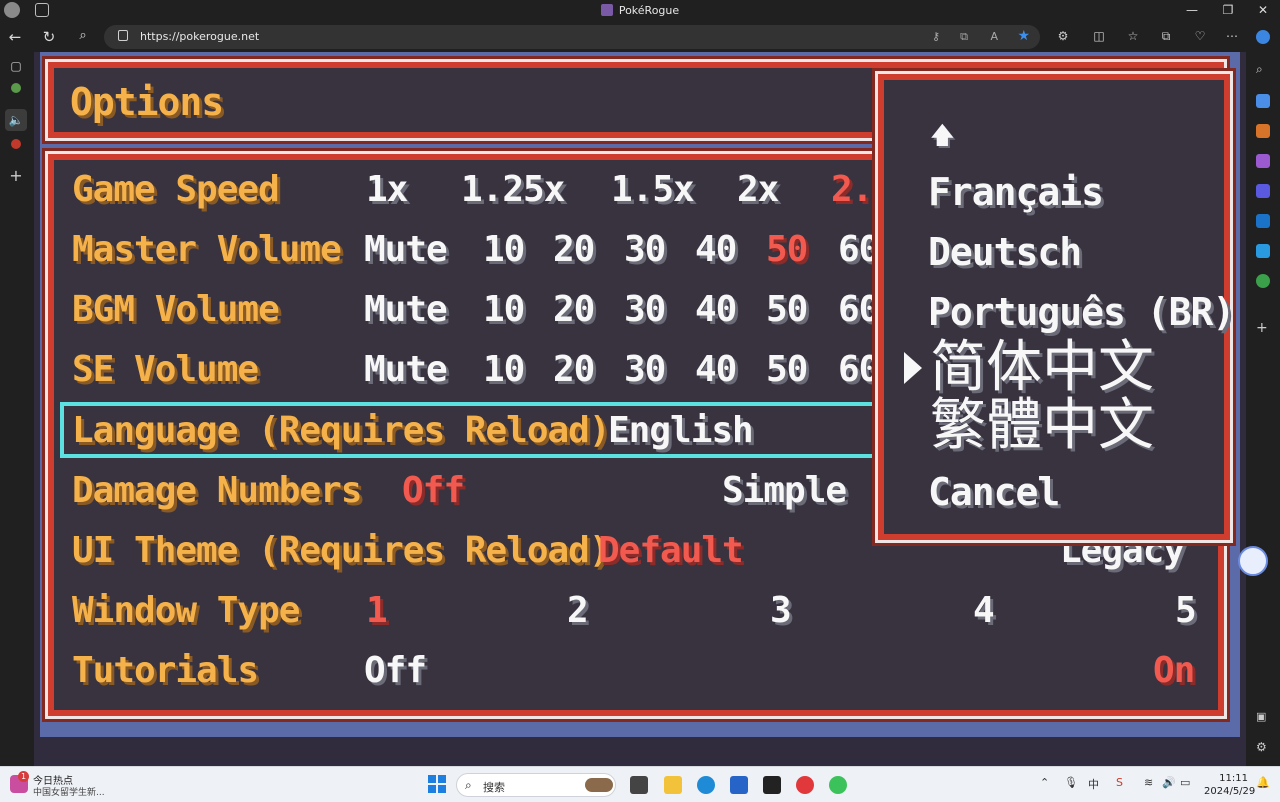  What do you see at coordinates (1263, 328) in the screenshot?
I see `add-sidebar-app-icon: +` at bounding box center [1263, 328].